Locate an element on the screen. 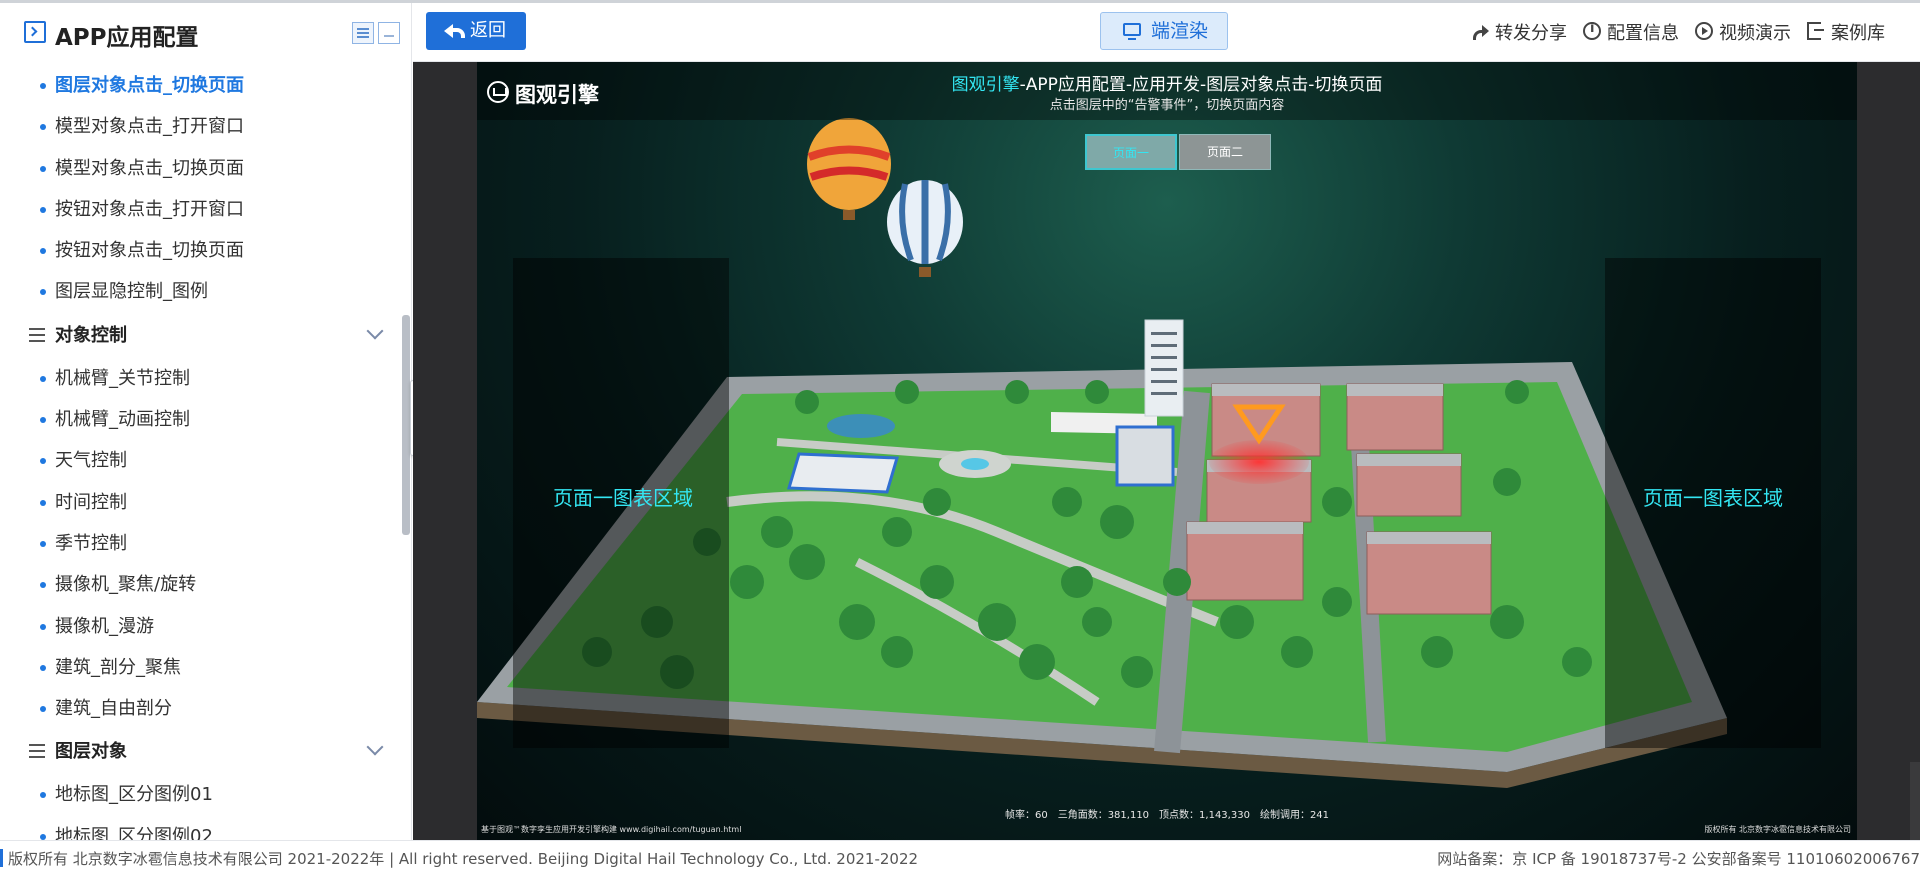  render-button: 端渲染 is located at coordinates (1164, 31).